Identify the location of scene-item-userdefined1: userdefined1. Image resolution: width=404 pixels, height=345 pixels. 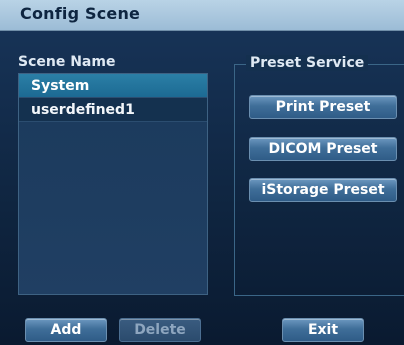
(113, 110).